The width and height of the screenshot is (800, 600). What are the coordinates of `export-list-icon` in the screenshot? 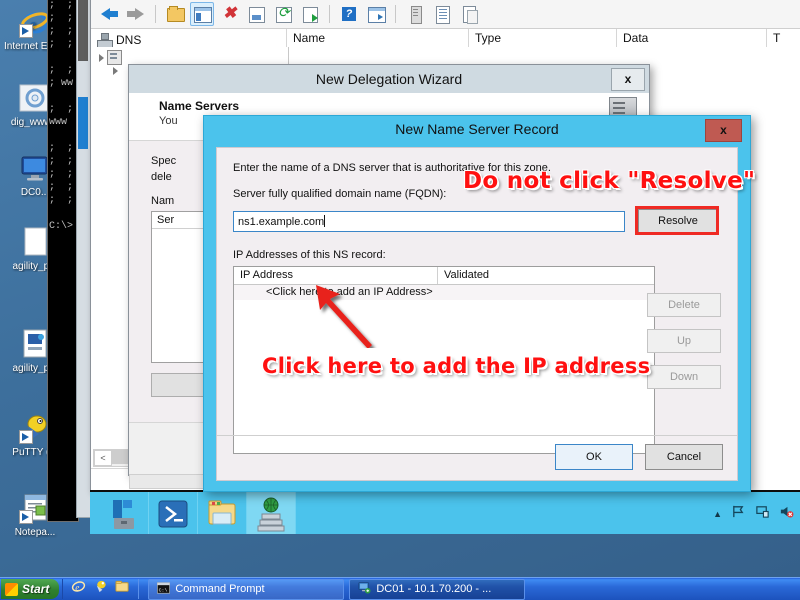 It's located at (310, 14).